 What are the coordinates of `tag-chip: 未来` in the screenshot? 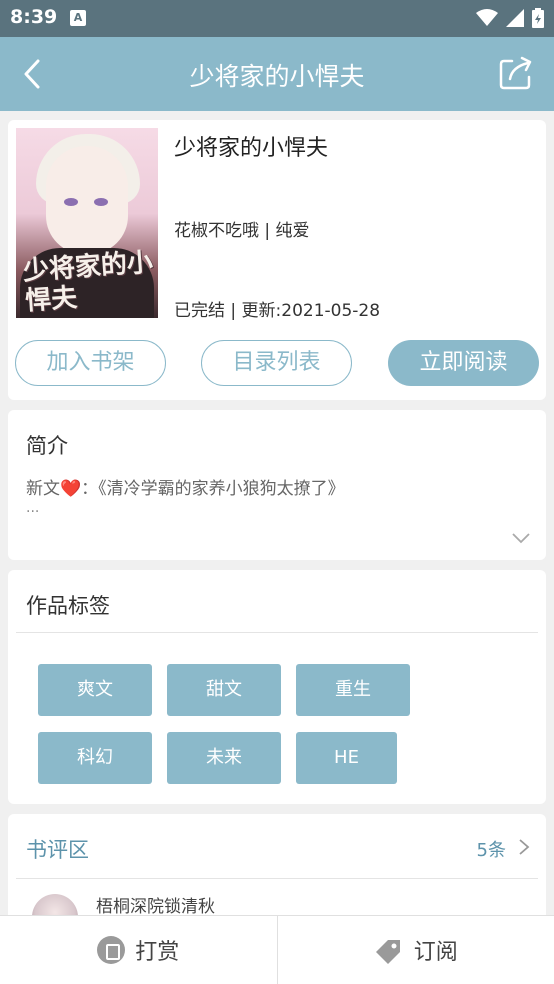 It's located at (224, 758).